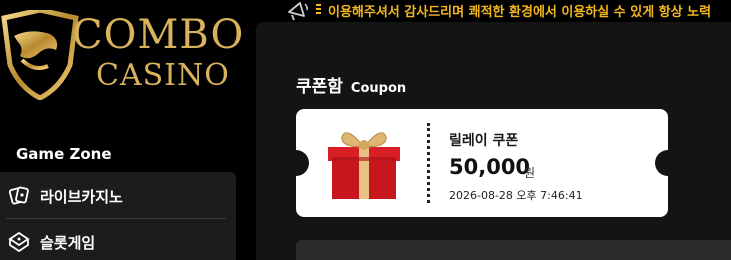  I want to click on sidebar-item-live-casino: 라이브카지노, so click(118, 196).